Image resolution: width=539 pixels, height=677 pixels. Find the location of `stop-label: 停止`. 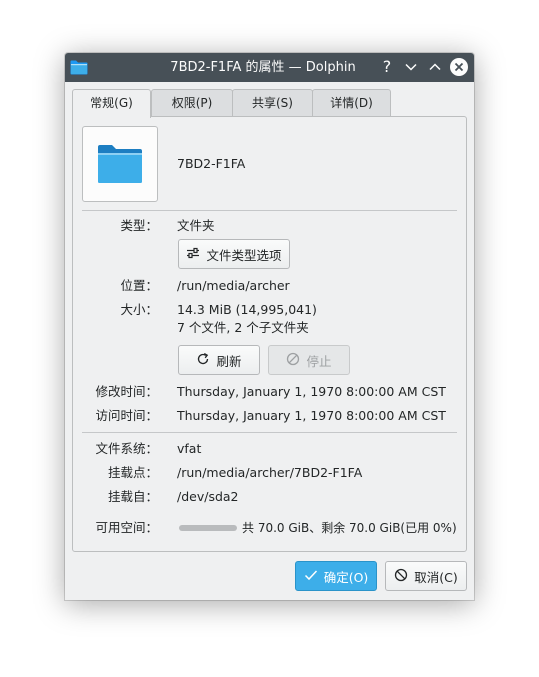

stop-label: 停止 is located at coordinates (319, 361).